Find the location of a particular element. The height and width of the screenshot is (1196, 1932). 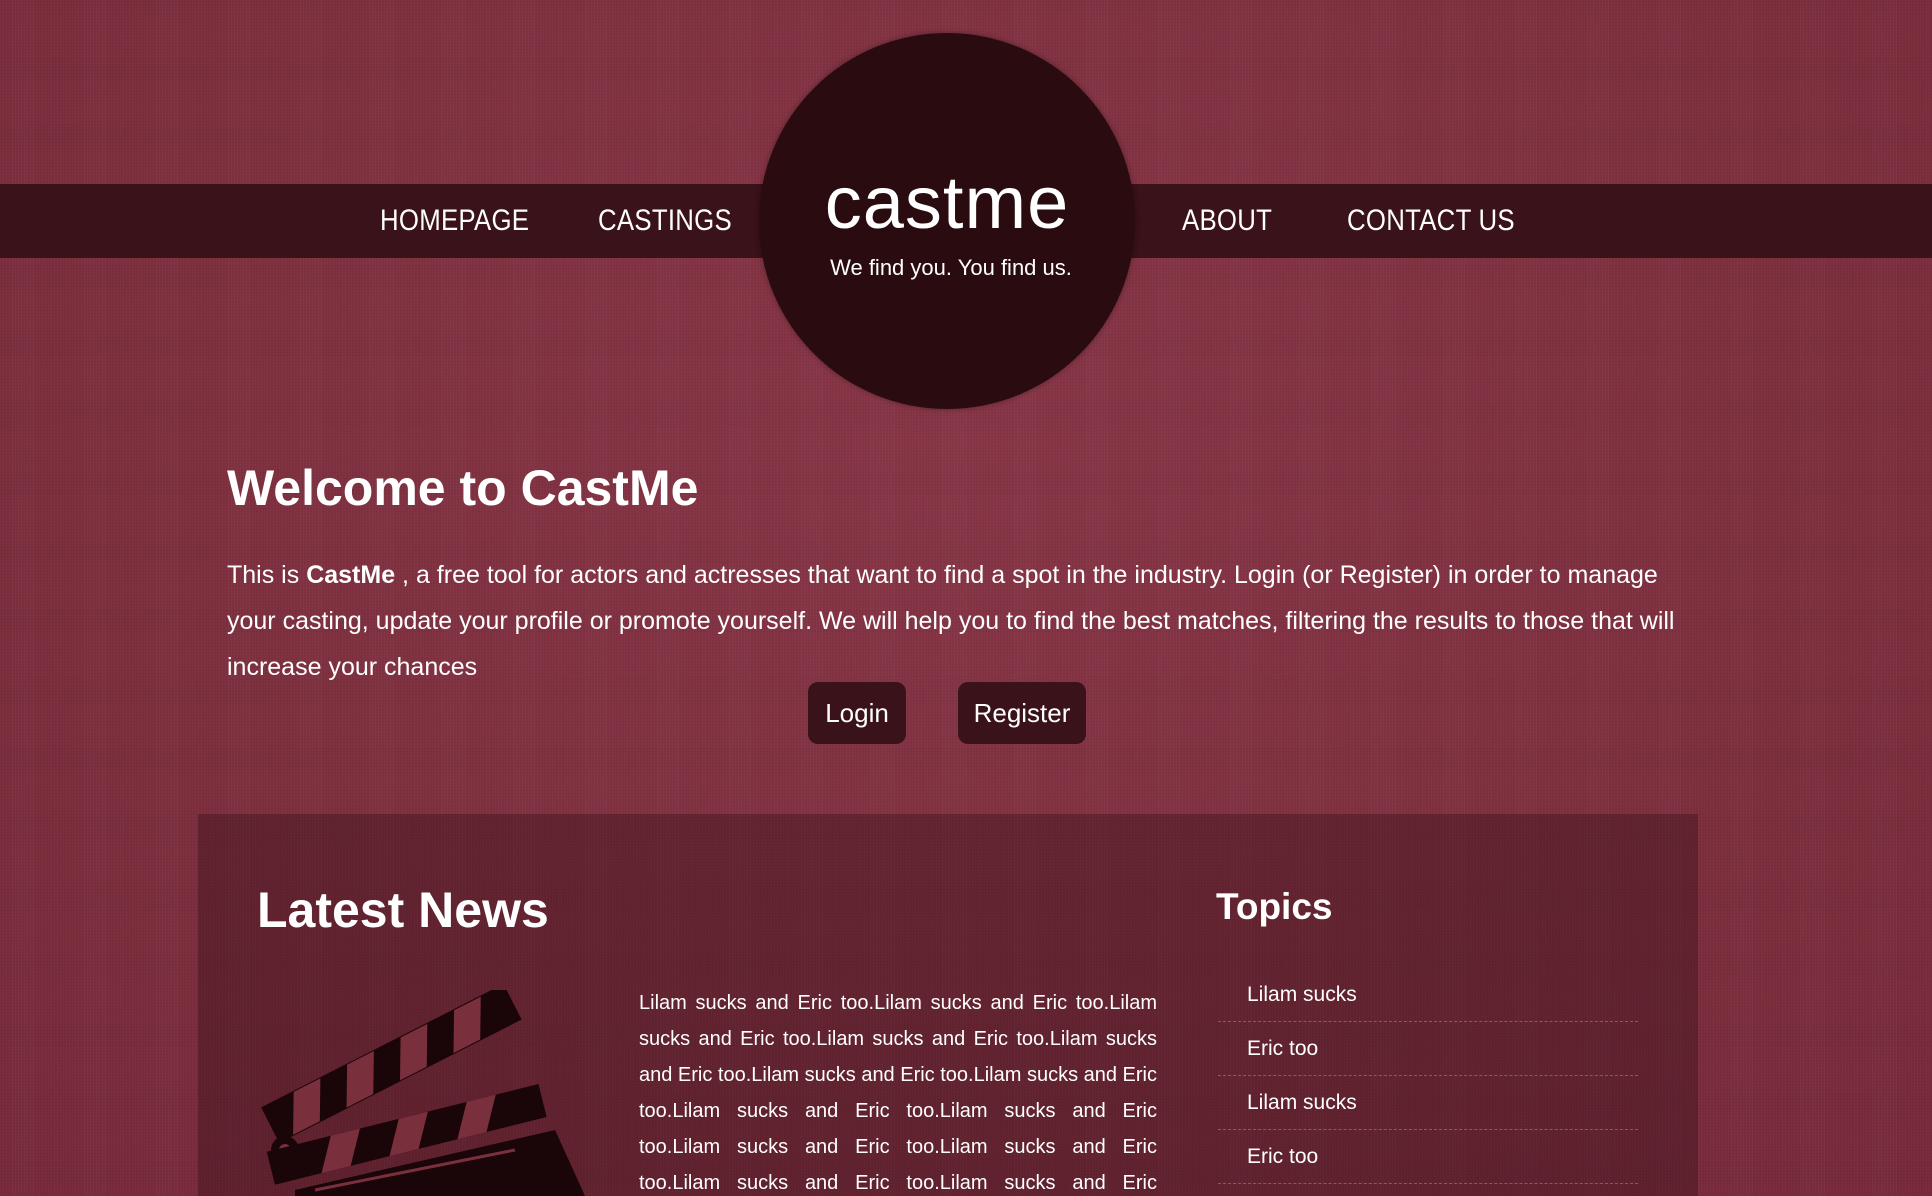

topics-heading: Topics is located at coordinates (1274, 906).